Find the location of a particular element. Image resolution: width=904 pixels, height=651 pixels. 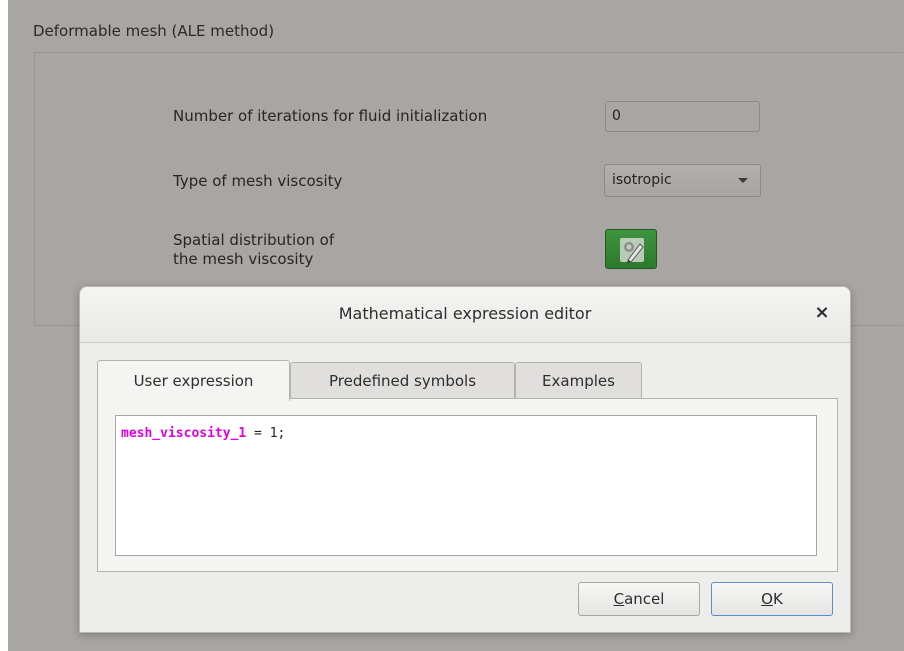

cancel-button: Cancel is located at coordinates (639, 599).